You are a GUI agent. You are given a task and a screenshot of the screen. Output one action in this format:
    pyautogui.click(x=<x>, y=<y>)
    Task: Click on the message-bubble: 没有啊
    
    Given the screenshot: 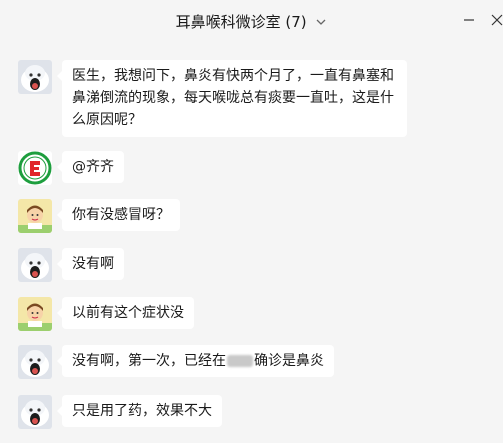 What is the action you would take?
    pyautogui.click(x=90, y=264)
    